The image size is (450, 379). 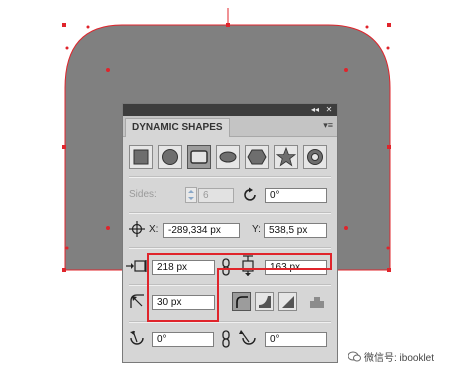 I want to click on highlight-callout, so click(x=239, y=287).